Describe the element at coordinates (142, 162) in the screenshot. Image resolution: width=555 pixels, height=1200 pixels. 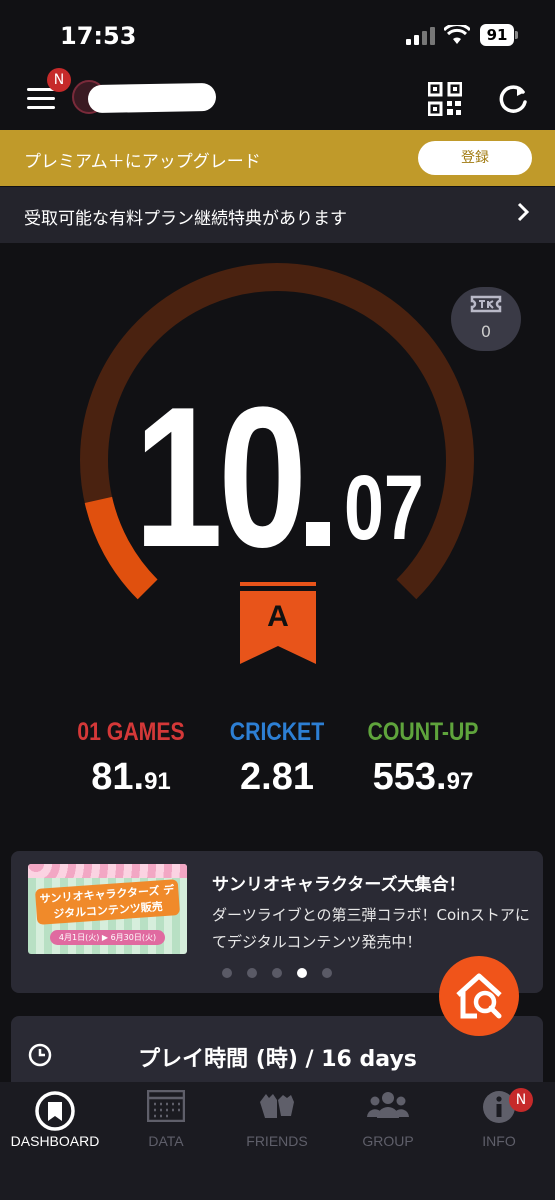
I see `upgrade-label: プレミアム＋にアップグレード` at that location.